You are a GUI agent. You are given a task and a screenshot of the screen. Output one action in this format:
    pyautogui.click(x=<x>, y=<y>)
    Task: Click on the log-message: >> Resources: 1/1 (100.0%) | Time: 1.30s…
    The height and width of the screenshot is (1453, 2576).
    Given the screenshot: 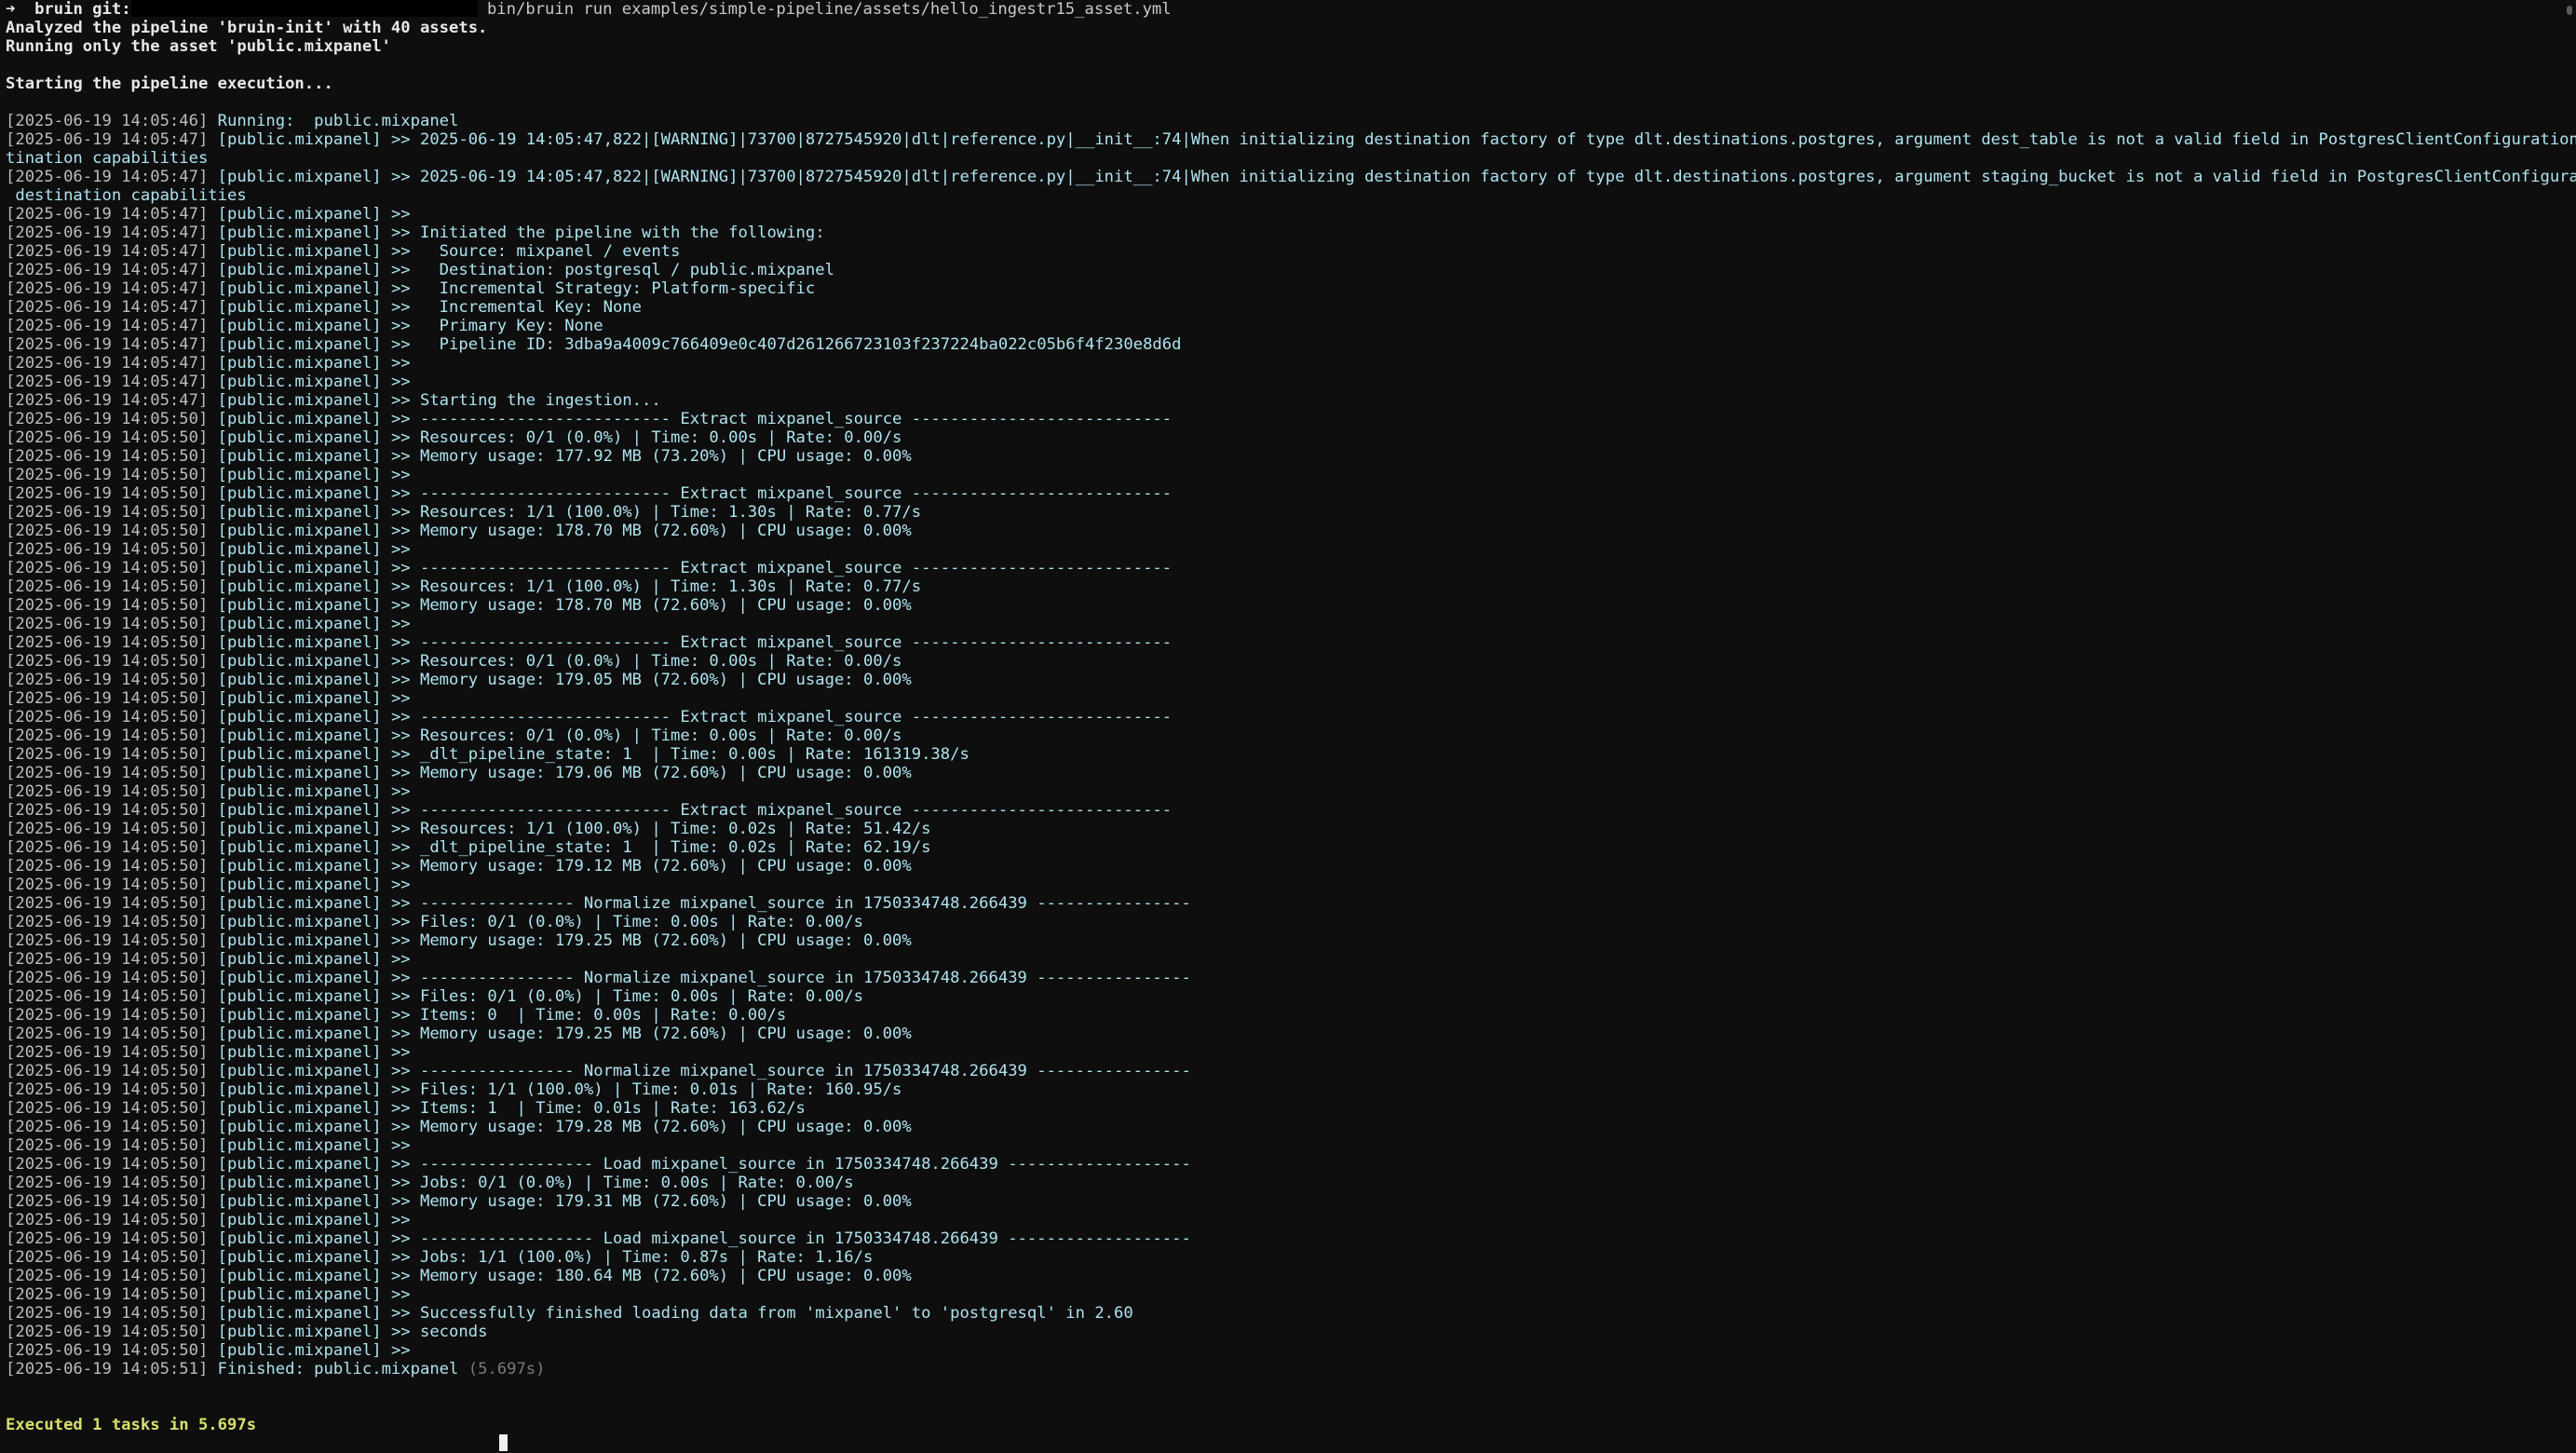 What is the action you would take?
    pyautogui.click(x=651, y=513)
    